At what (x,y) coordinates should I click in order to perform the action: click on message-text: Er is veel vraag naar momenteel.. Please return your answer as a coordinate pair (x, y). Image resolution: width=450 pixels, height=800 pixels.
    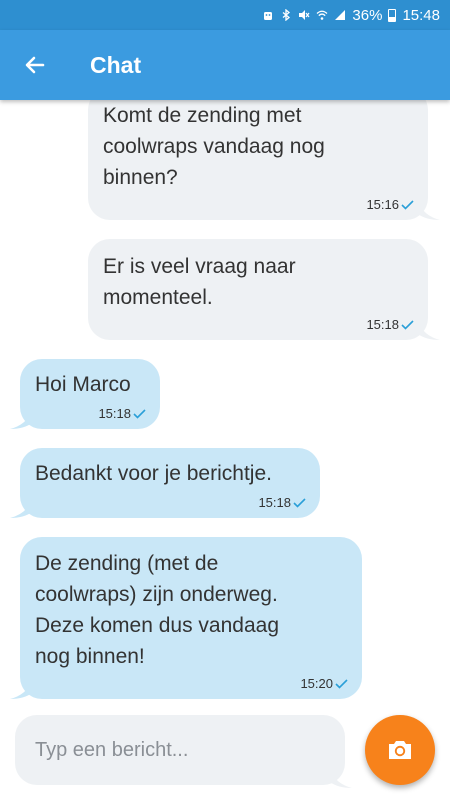
    Looking at the image, I should click on (199, 282).